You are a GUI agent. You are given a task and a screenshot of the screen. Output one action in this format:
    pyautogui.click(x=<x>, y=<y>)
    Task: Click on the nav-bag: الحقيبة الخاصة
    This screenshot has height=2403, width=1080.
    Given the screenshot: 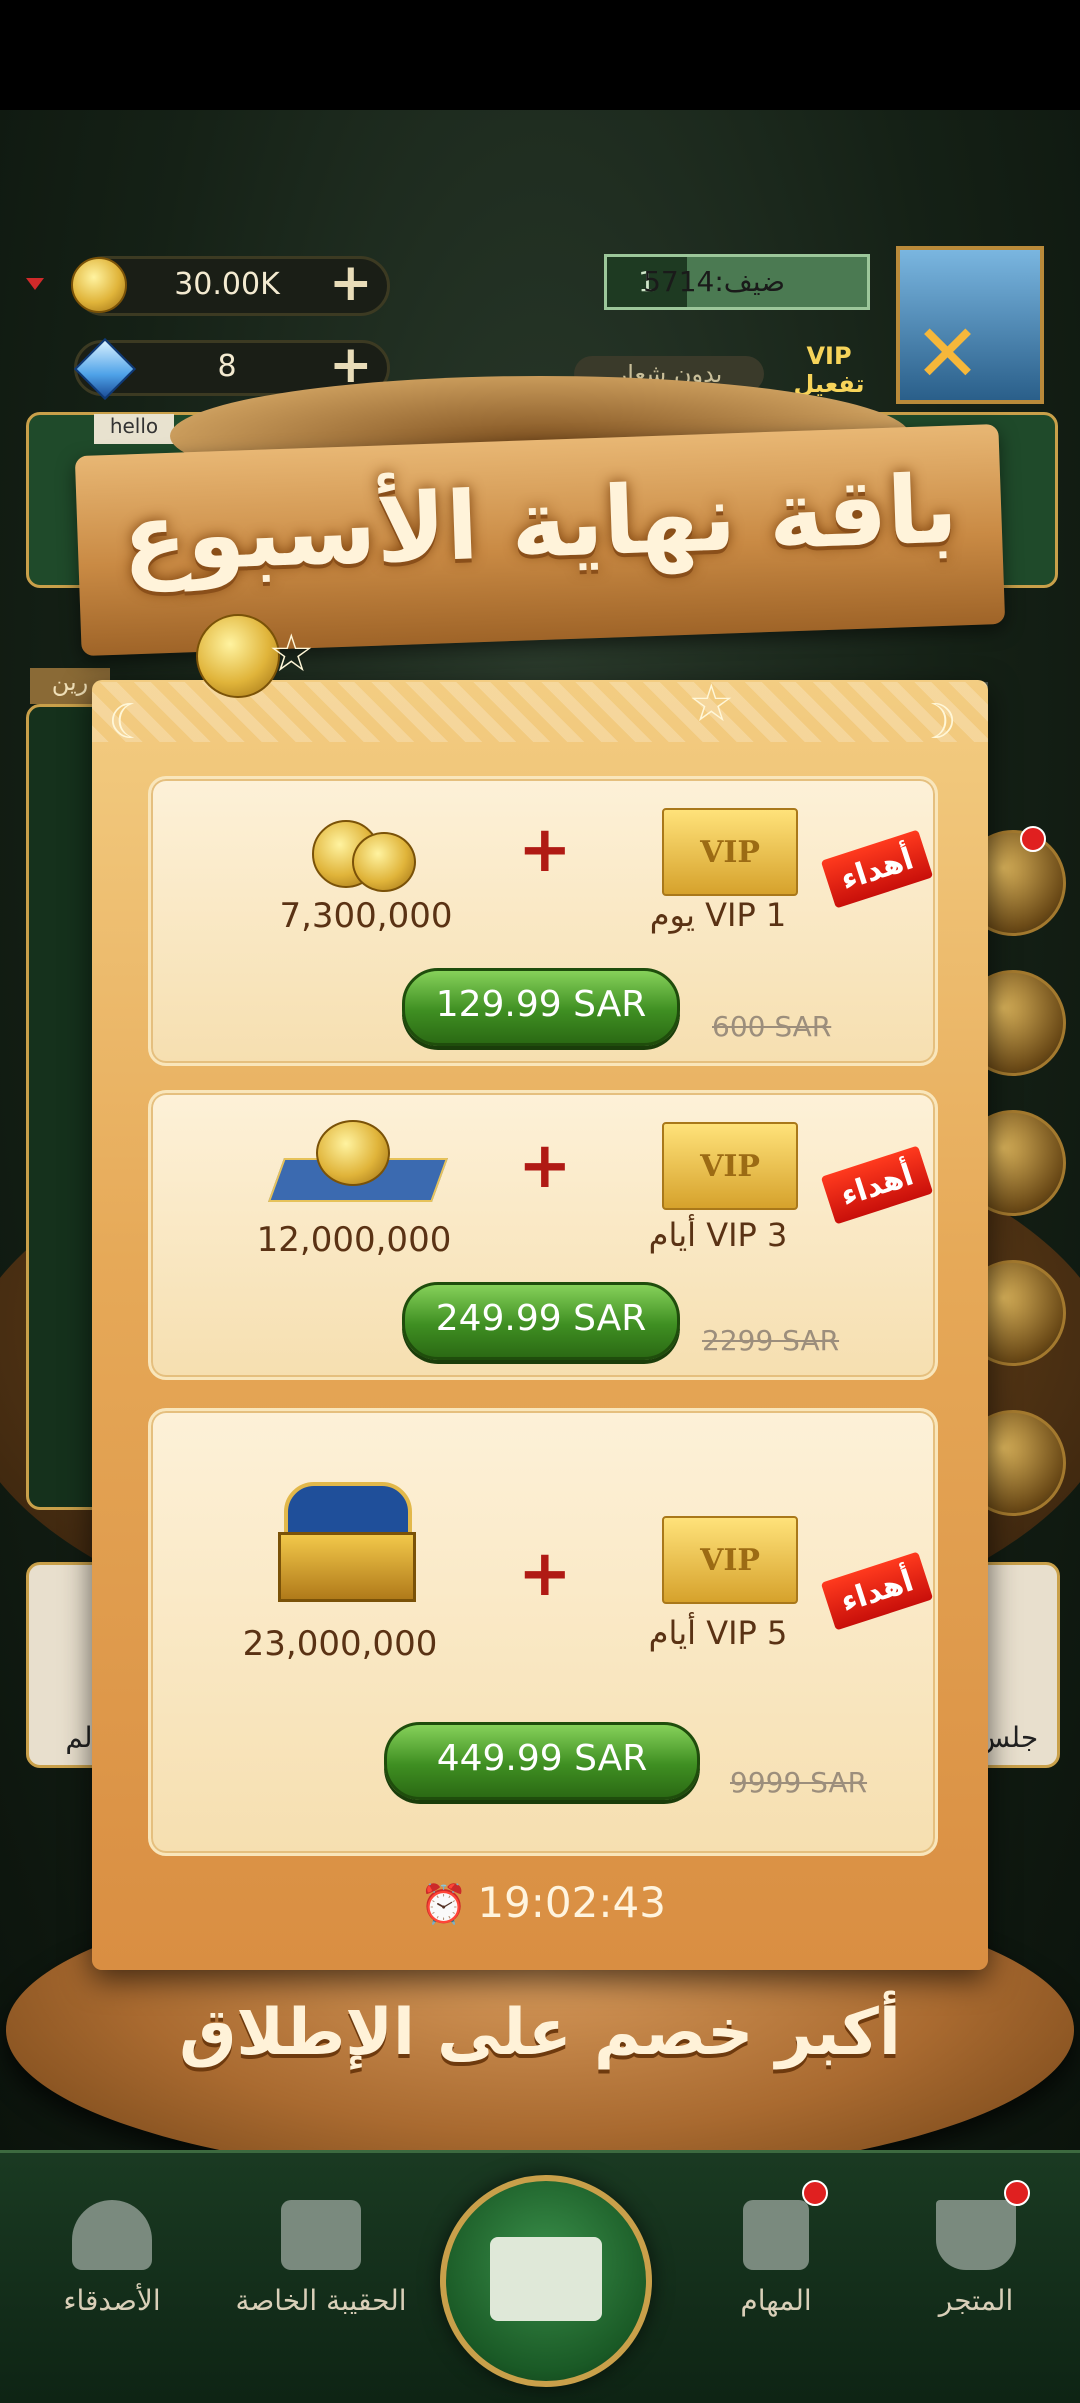 What is the action you would take?
    pyautogui.click(x=321, y=2258)
    